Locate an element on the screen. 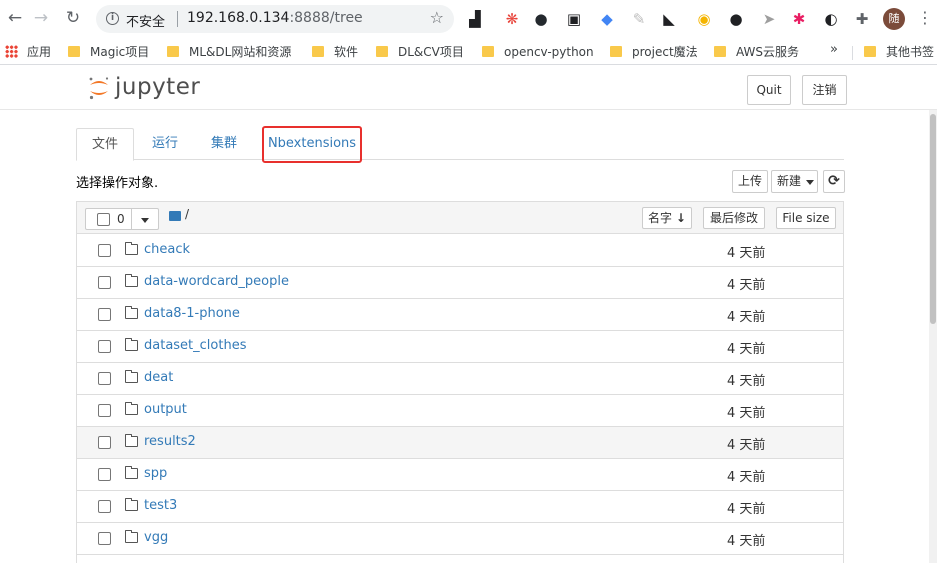 The height and width of the screenshot is (563, 937). select-all-box: 0 is located at coordinates (108, 219).